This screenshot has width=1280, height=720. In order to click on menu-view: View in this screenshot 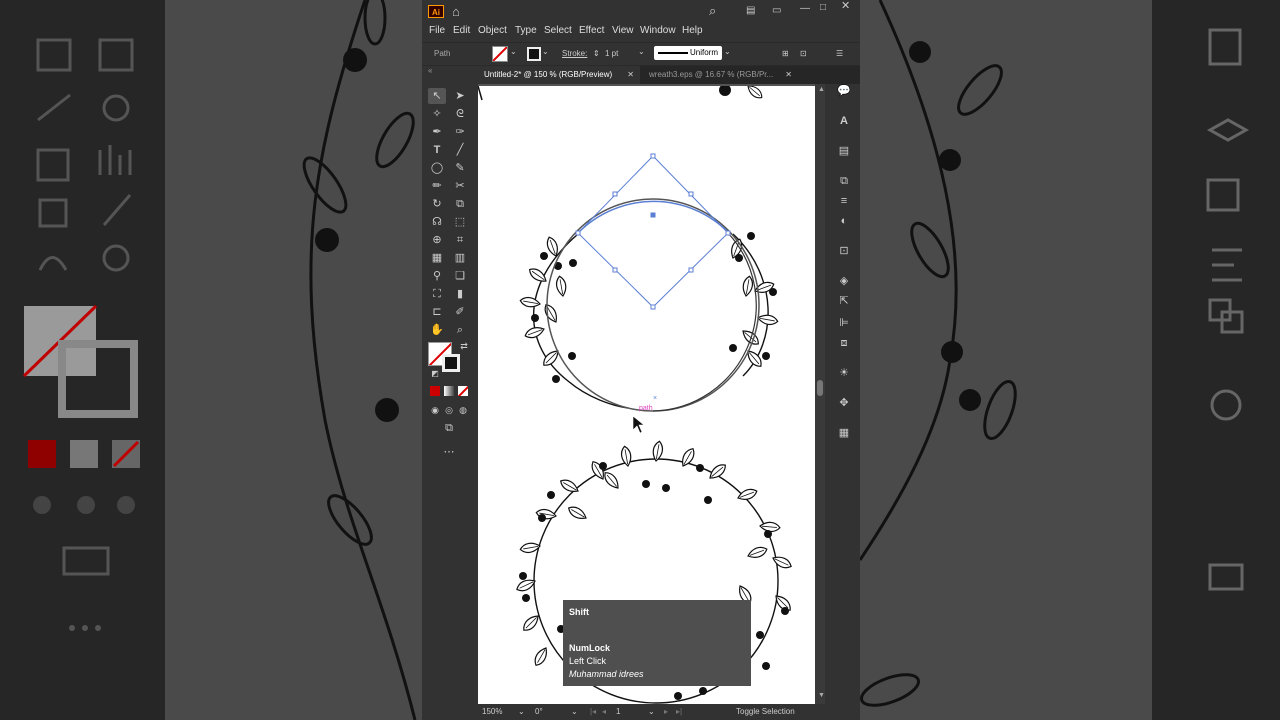, I will do `click(623, 30)`.